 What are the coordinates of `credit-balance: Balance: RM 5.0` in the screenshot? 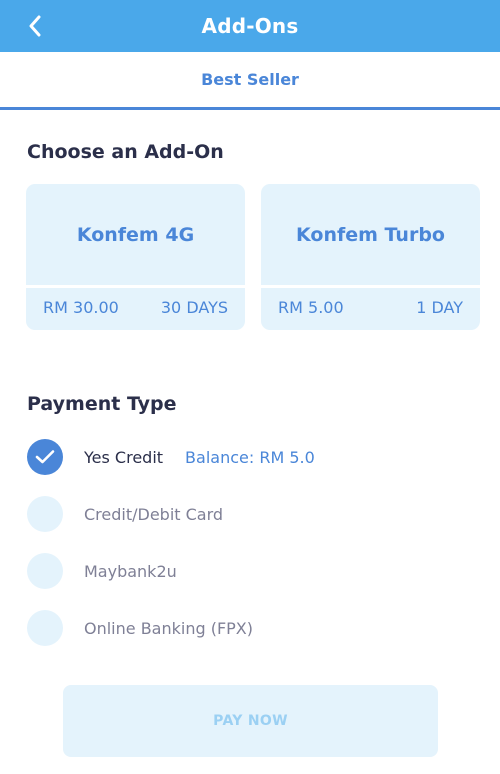 It's located at (250, 457).